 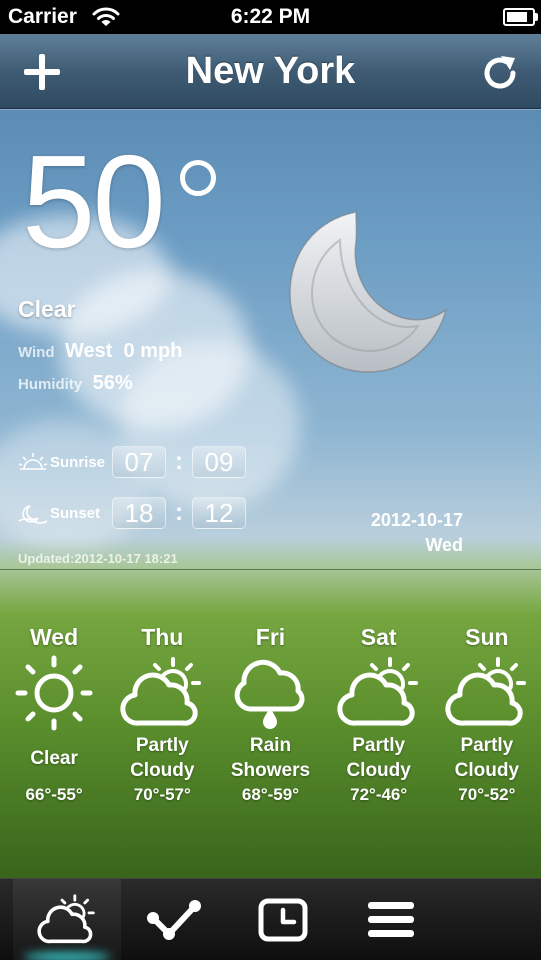 I want to click on forecast-range: 68°-59°, so click(x=270, y=794).